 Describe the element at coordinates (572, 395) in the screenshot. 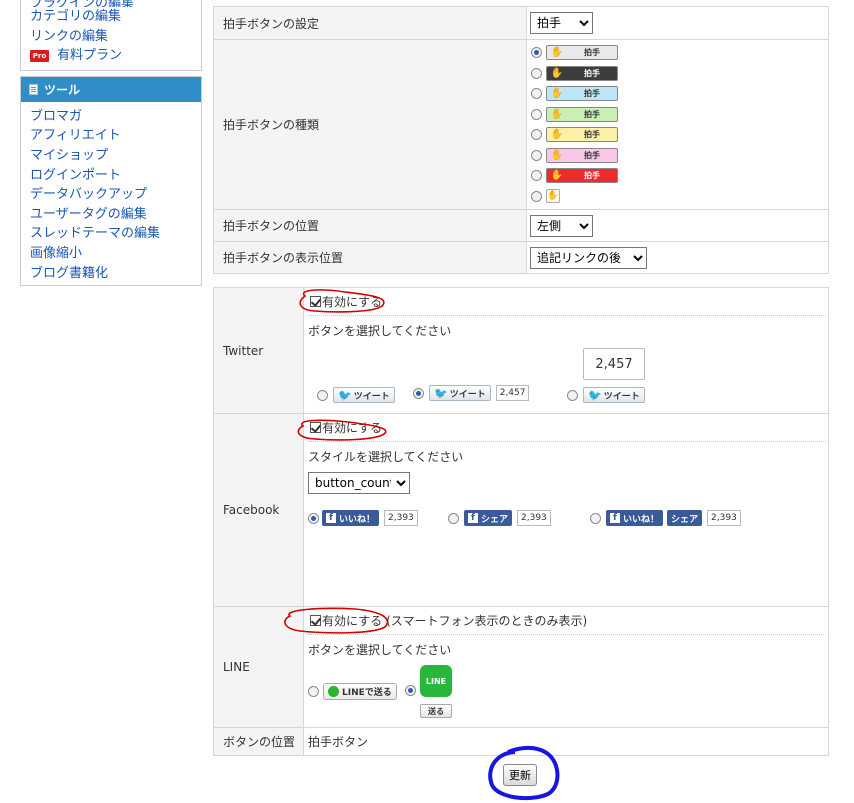

I see `twitter-radio-vertical` at that location.